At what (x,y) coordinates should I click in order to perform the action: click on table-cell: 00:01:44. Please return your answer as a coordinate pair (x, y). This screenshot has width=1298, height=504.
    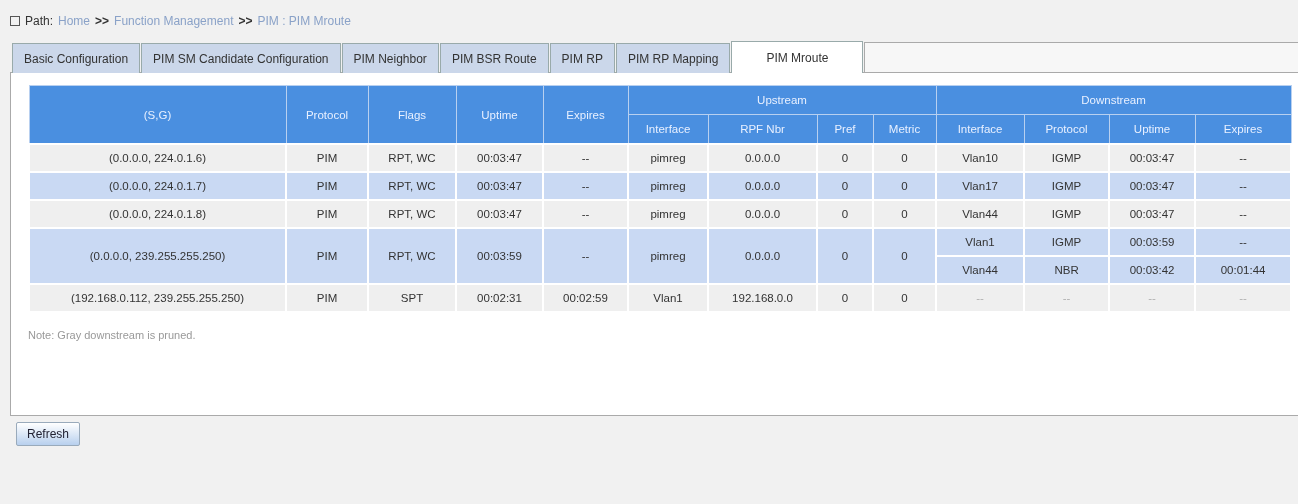
    Looking at the image, I should click on (1243, 270).